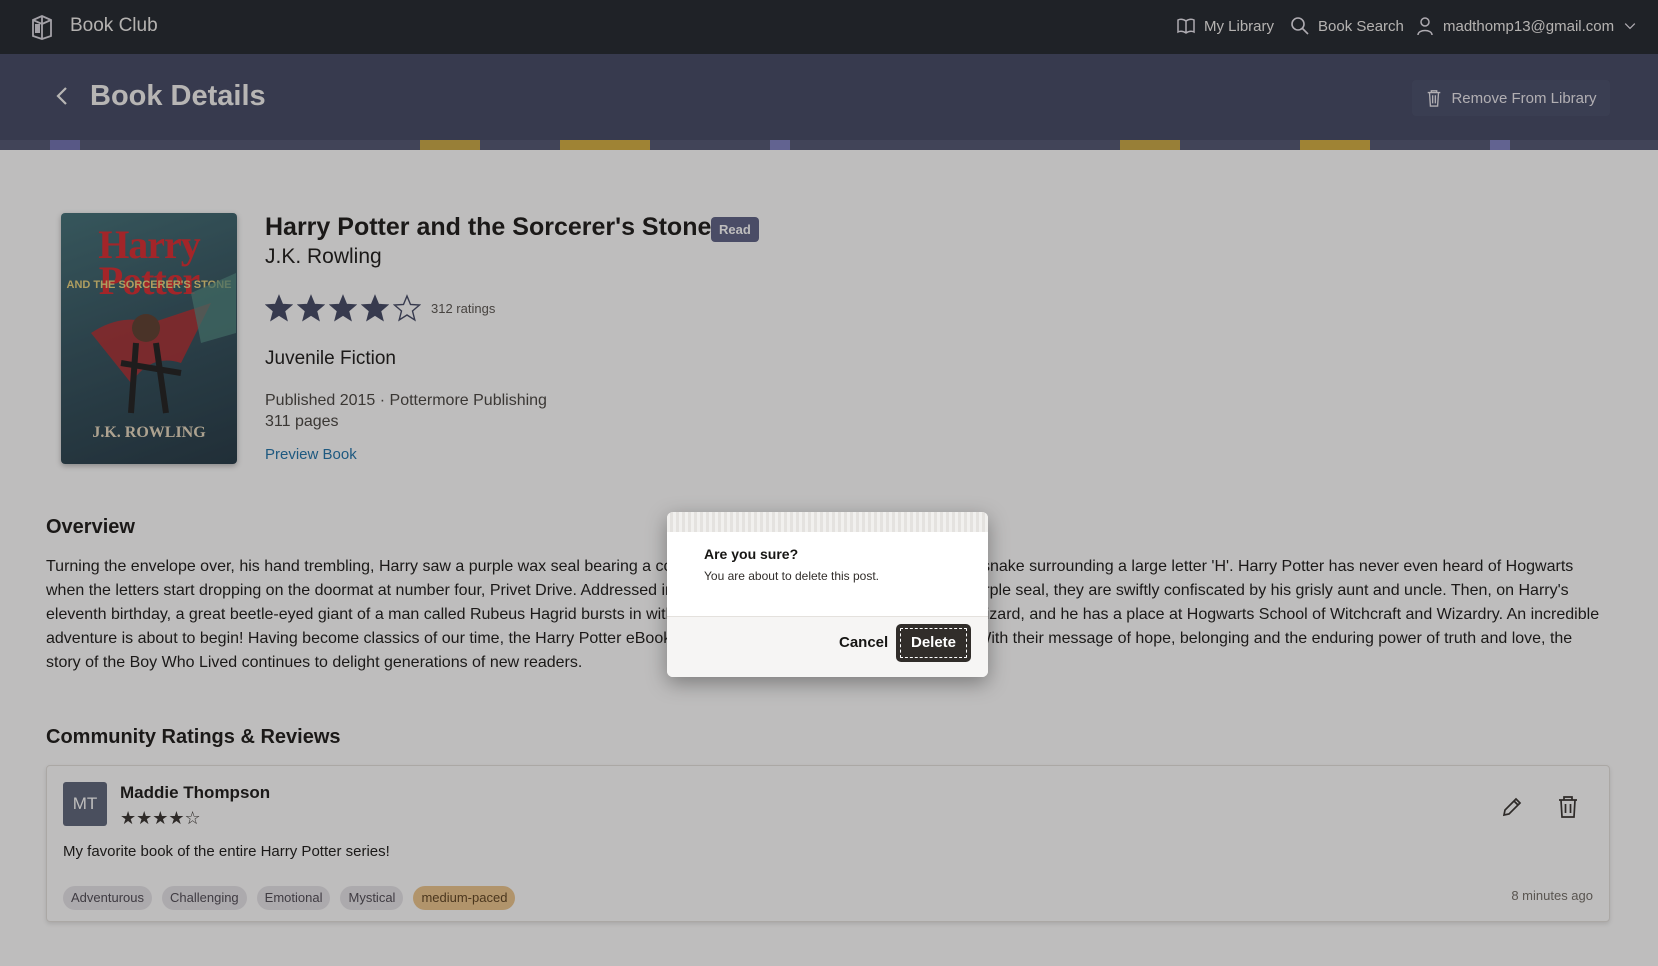  What do you see at coordinates (751, 554) in the screenshot?
I see `dialog-title: Are you sure?` at bounding box center [751, 554].